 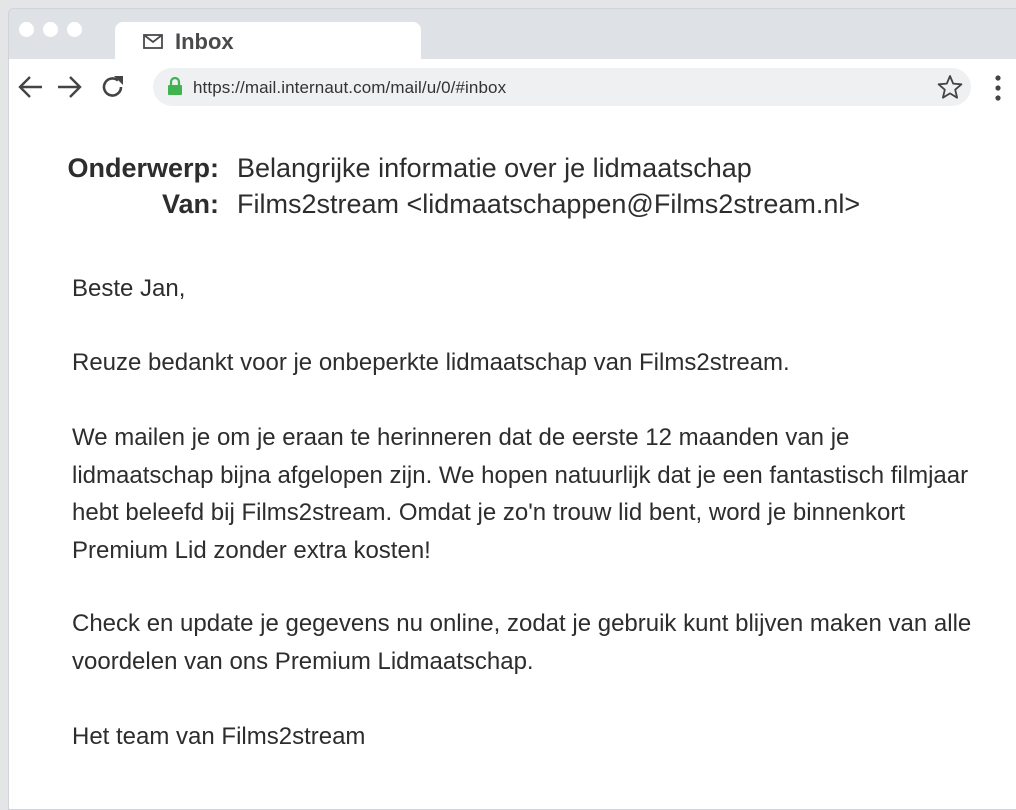 I want to click on star-icon, so click(x=950, y=87).